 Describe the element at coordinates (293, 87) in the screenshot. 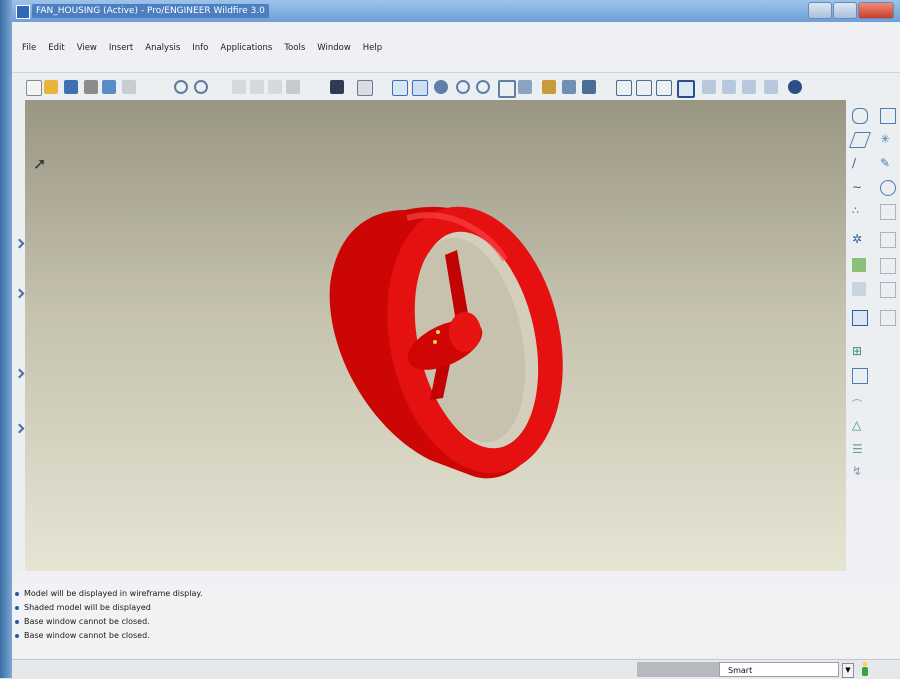

I see `regenerate-icon` at that location.